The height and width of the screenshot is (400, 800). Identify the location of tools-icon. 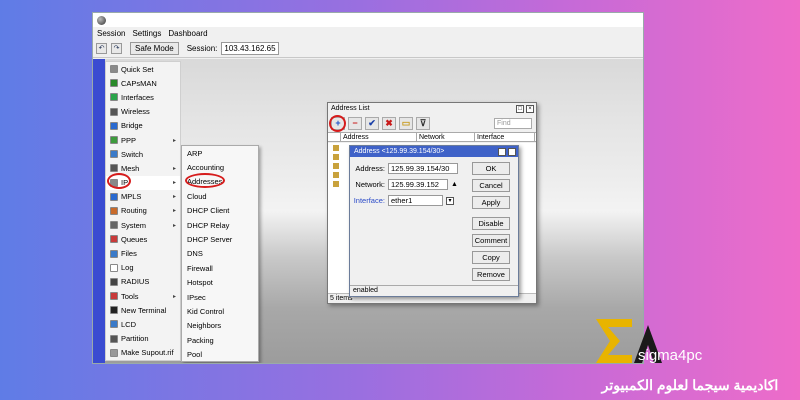
(114, 296).